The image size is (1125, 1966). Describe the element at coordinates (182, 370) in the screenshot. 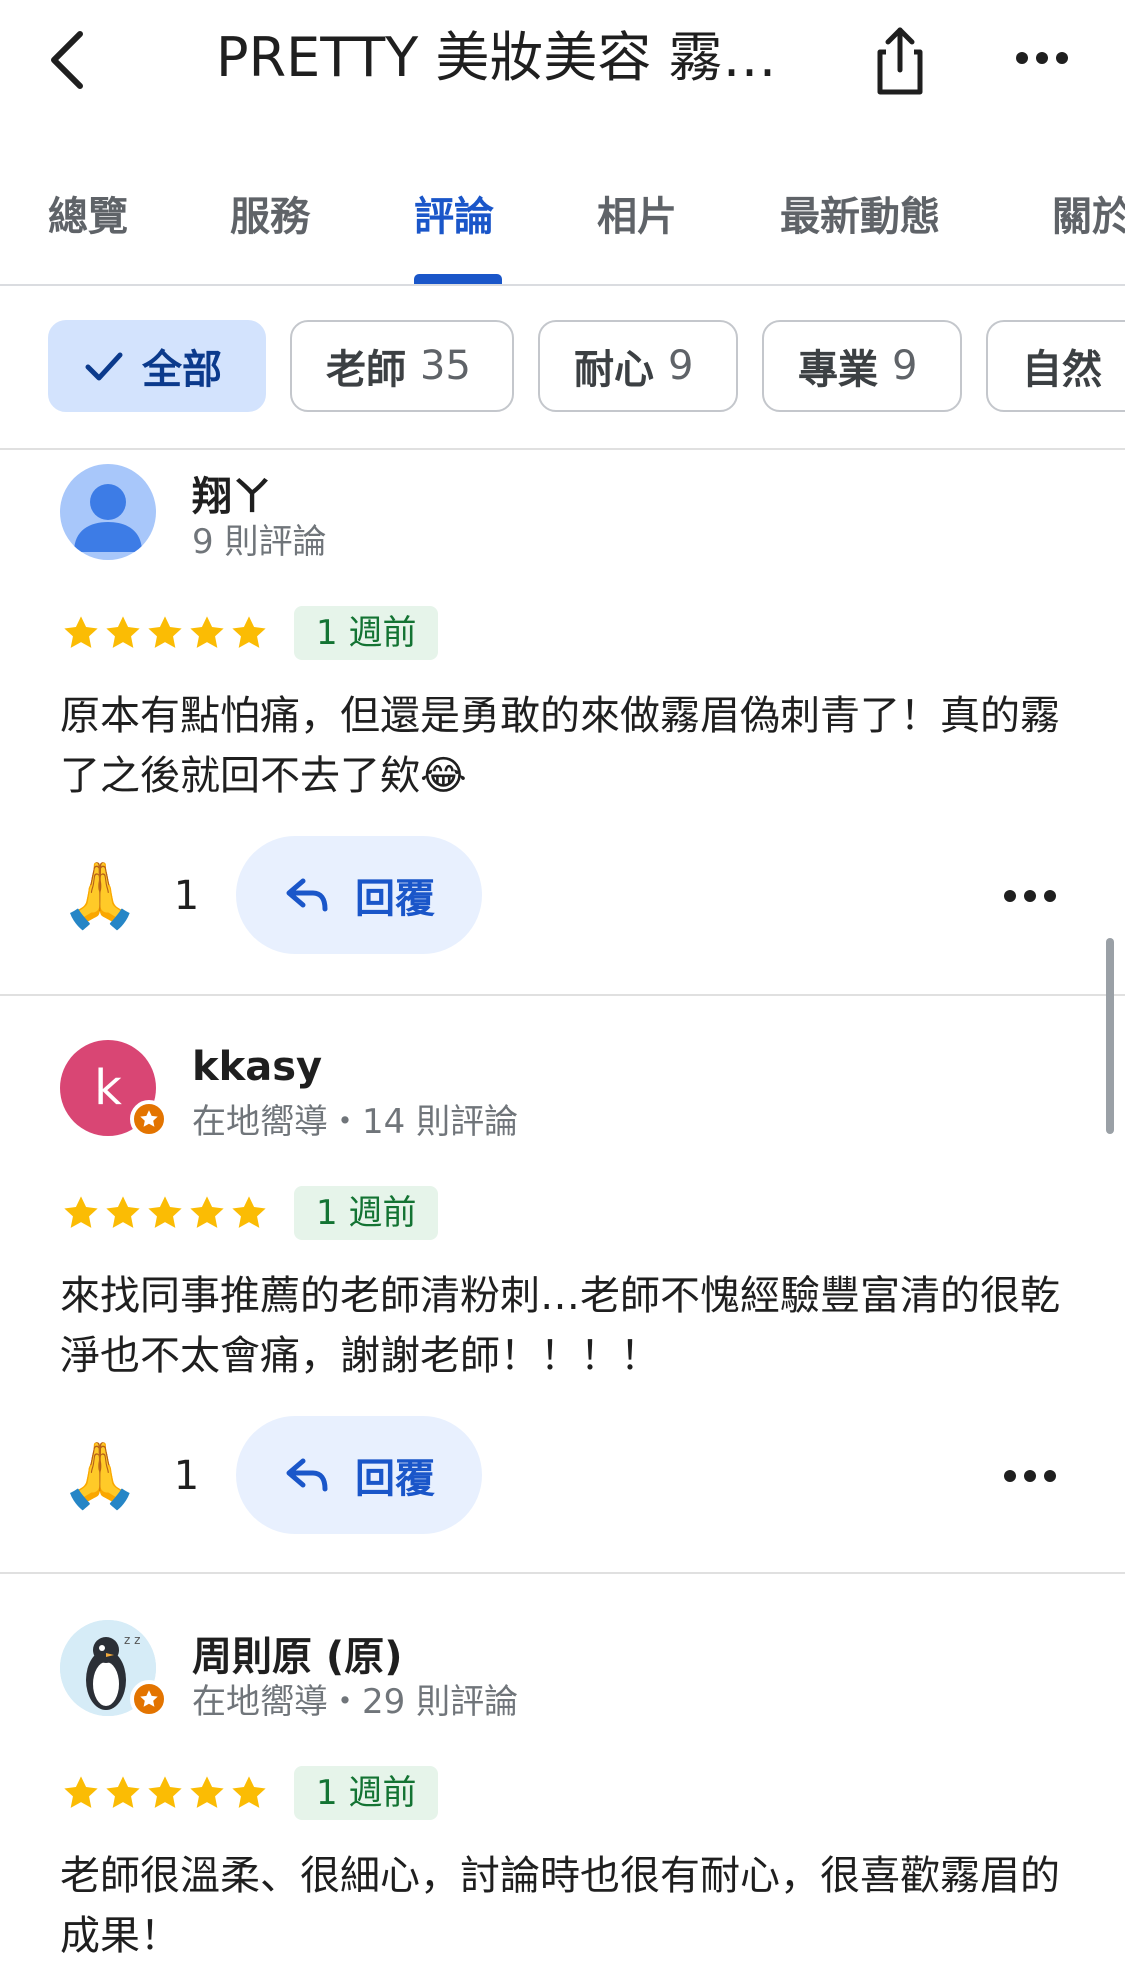

I see `chip-label: 全部` at that location.